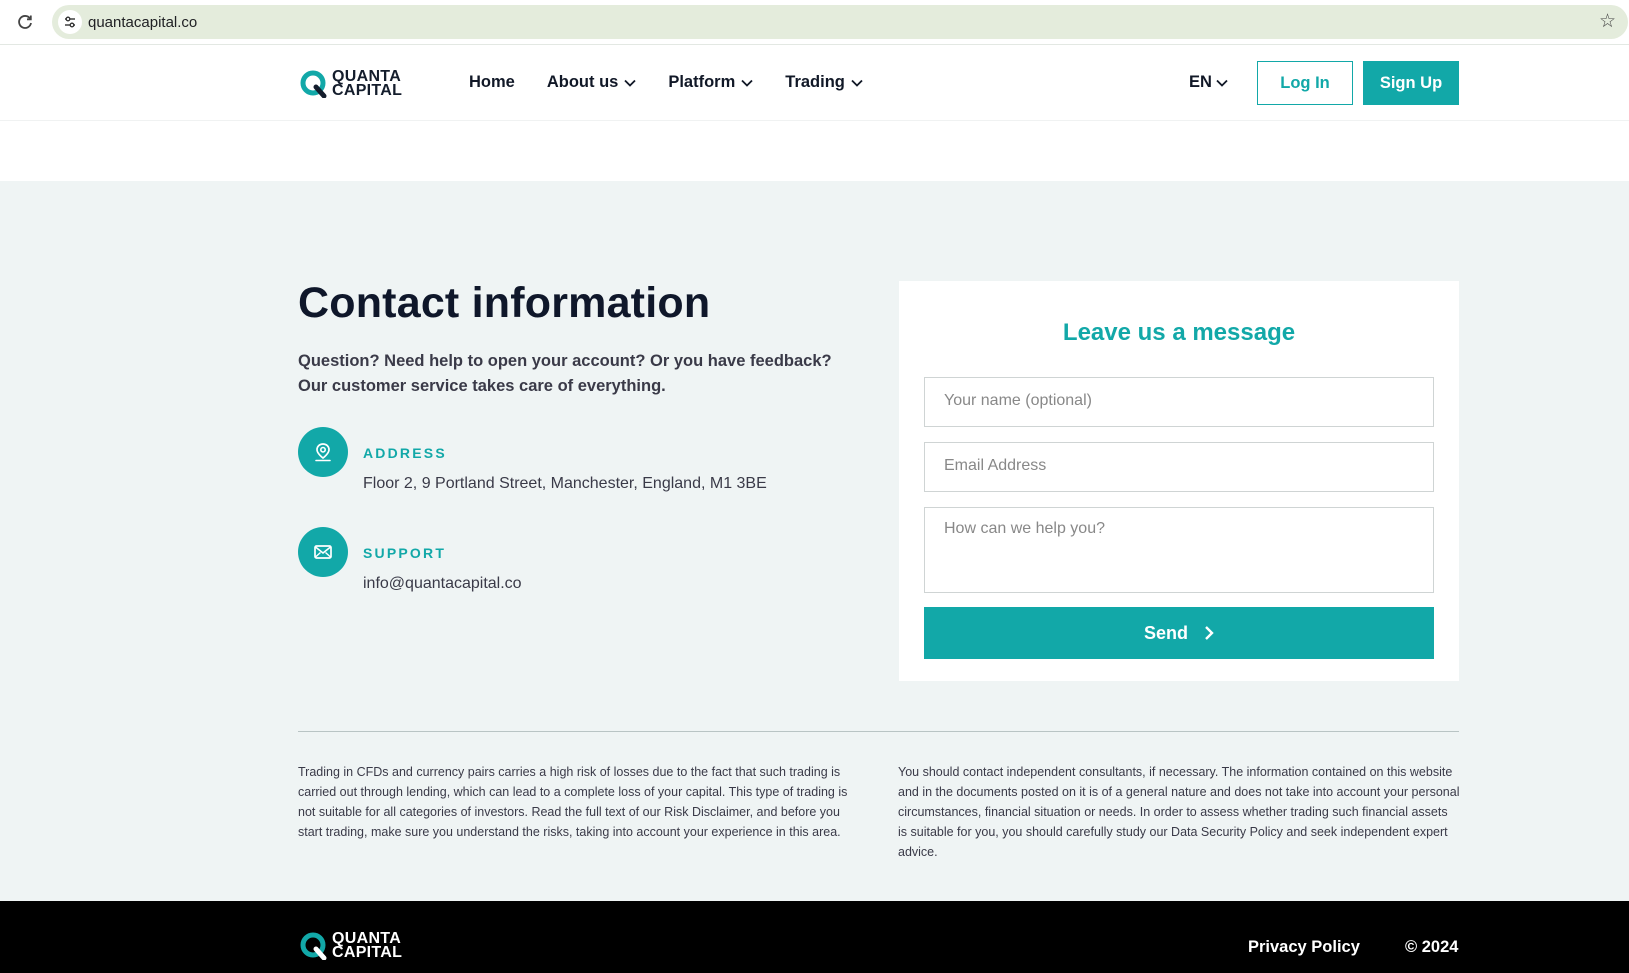 This screenshot has width=1629, height=973. I want to click on login-button: Log In, so click(1305, 83).